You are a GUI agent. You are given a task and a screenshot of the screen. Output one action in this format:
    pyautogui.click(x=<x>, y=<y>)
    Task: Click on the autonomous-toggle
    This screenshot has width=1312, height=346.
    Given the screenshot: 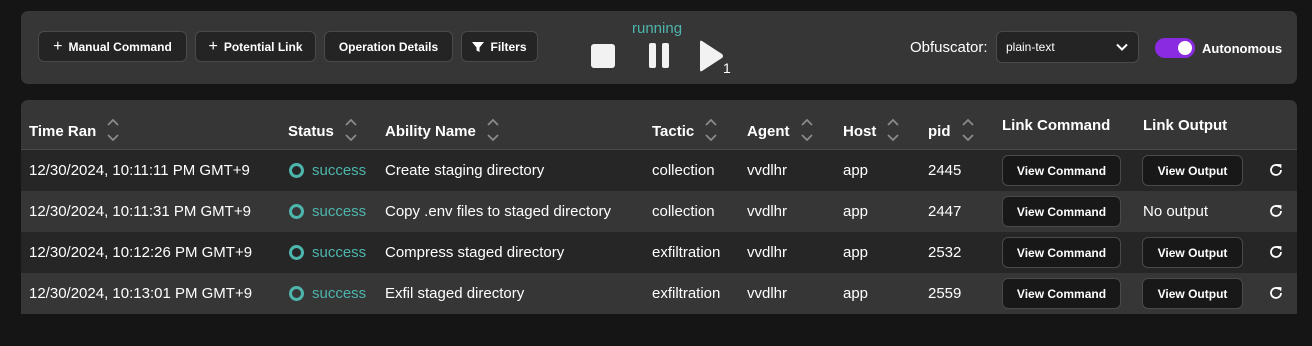 What is the action you would take?
    pyautogui.click(x=1175, y=48)
    